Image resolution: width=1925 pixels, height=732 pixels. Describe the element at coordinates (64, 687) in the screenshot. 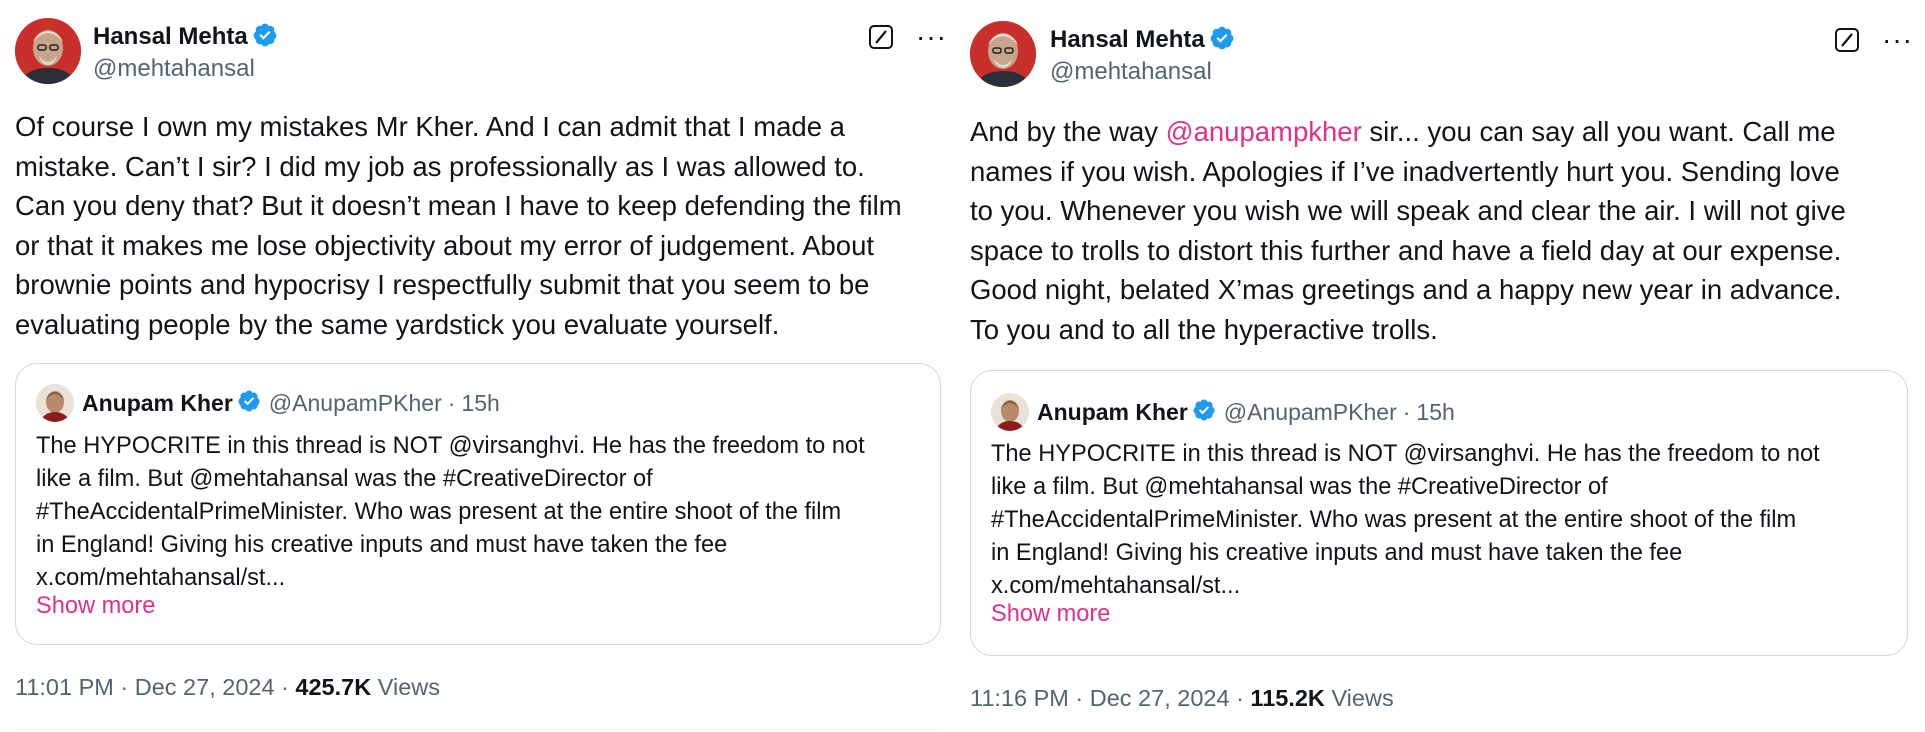

I see `tweet-time: 11:01 PM` at that location.